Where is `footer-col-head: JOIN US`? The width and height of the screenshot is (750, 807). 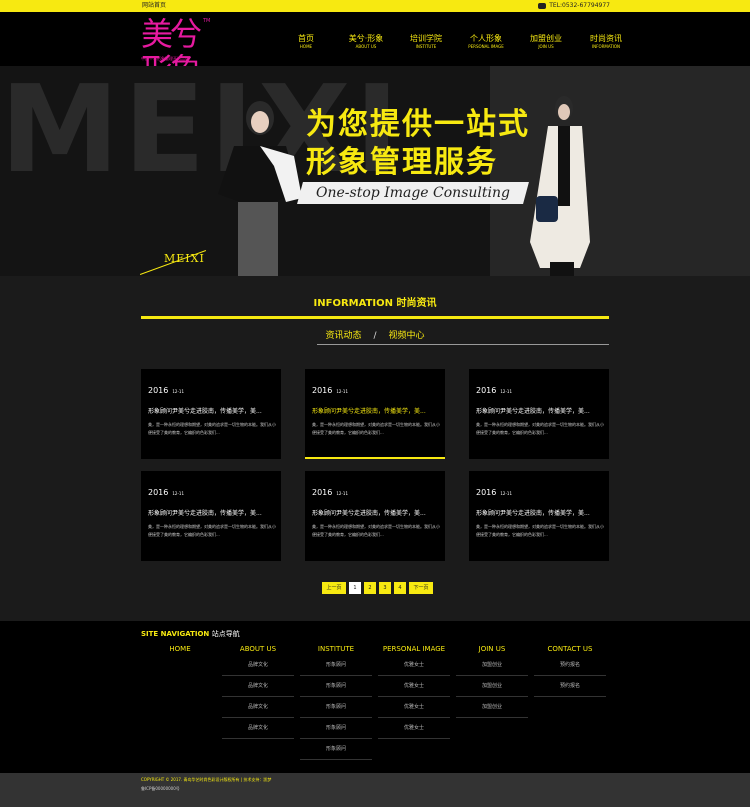 footer-col-head: JOIN US is located at coordinates (492, 649).